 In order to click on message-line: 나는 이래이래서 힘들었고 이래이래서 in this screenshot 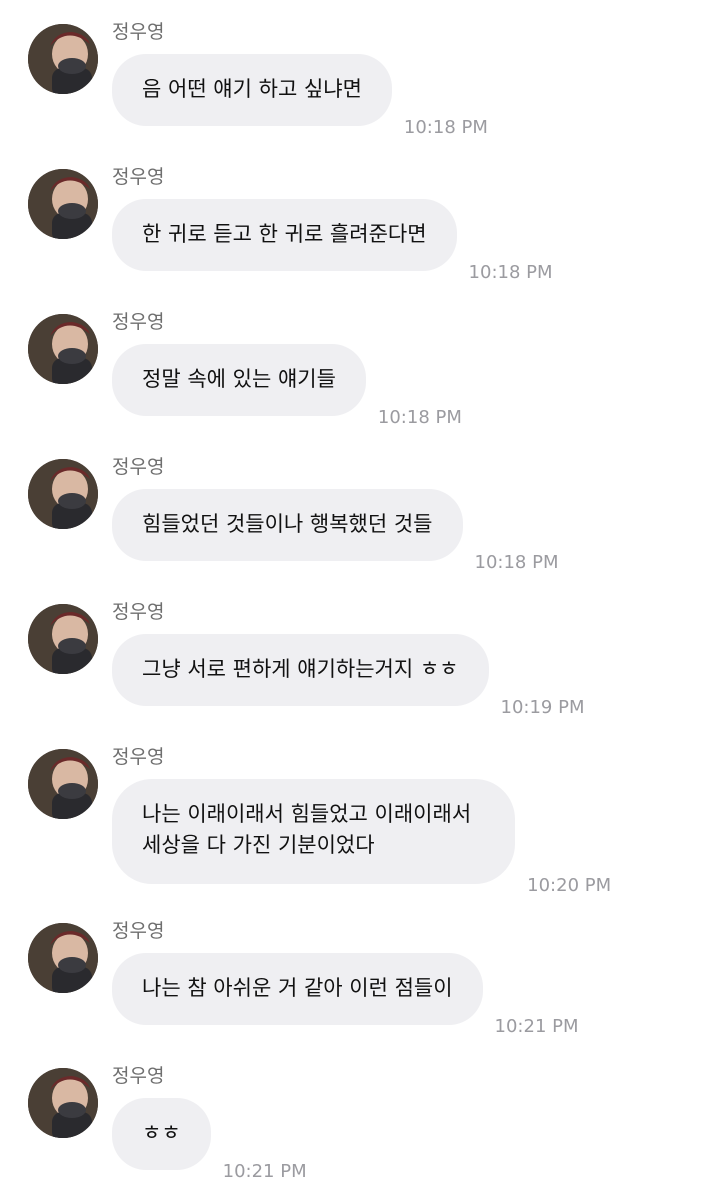, I will do `click(307, 814)`.